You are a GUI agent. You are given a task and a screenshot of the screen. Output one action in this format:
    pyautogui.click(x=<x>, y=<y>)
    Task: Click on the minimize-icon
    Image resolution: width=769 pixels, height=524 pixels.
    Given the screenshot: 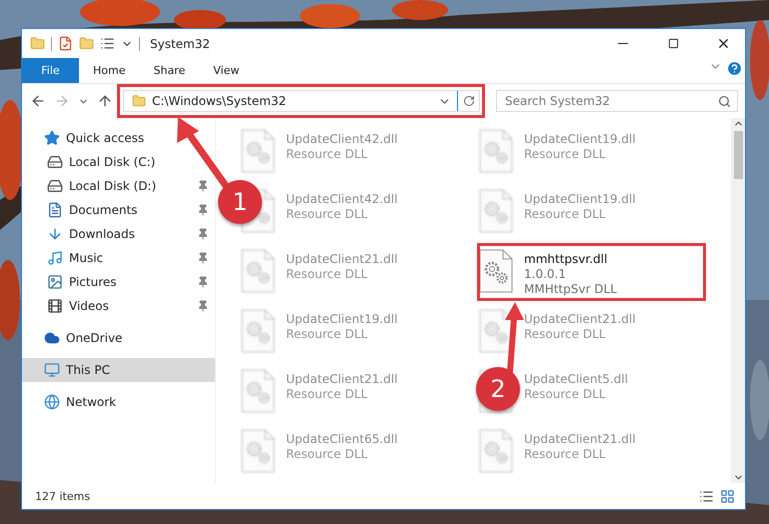 What is the action you would take?
    pyautogui.click(x=623, y=43)
    